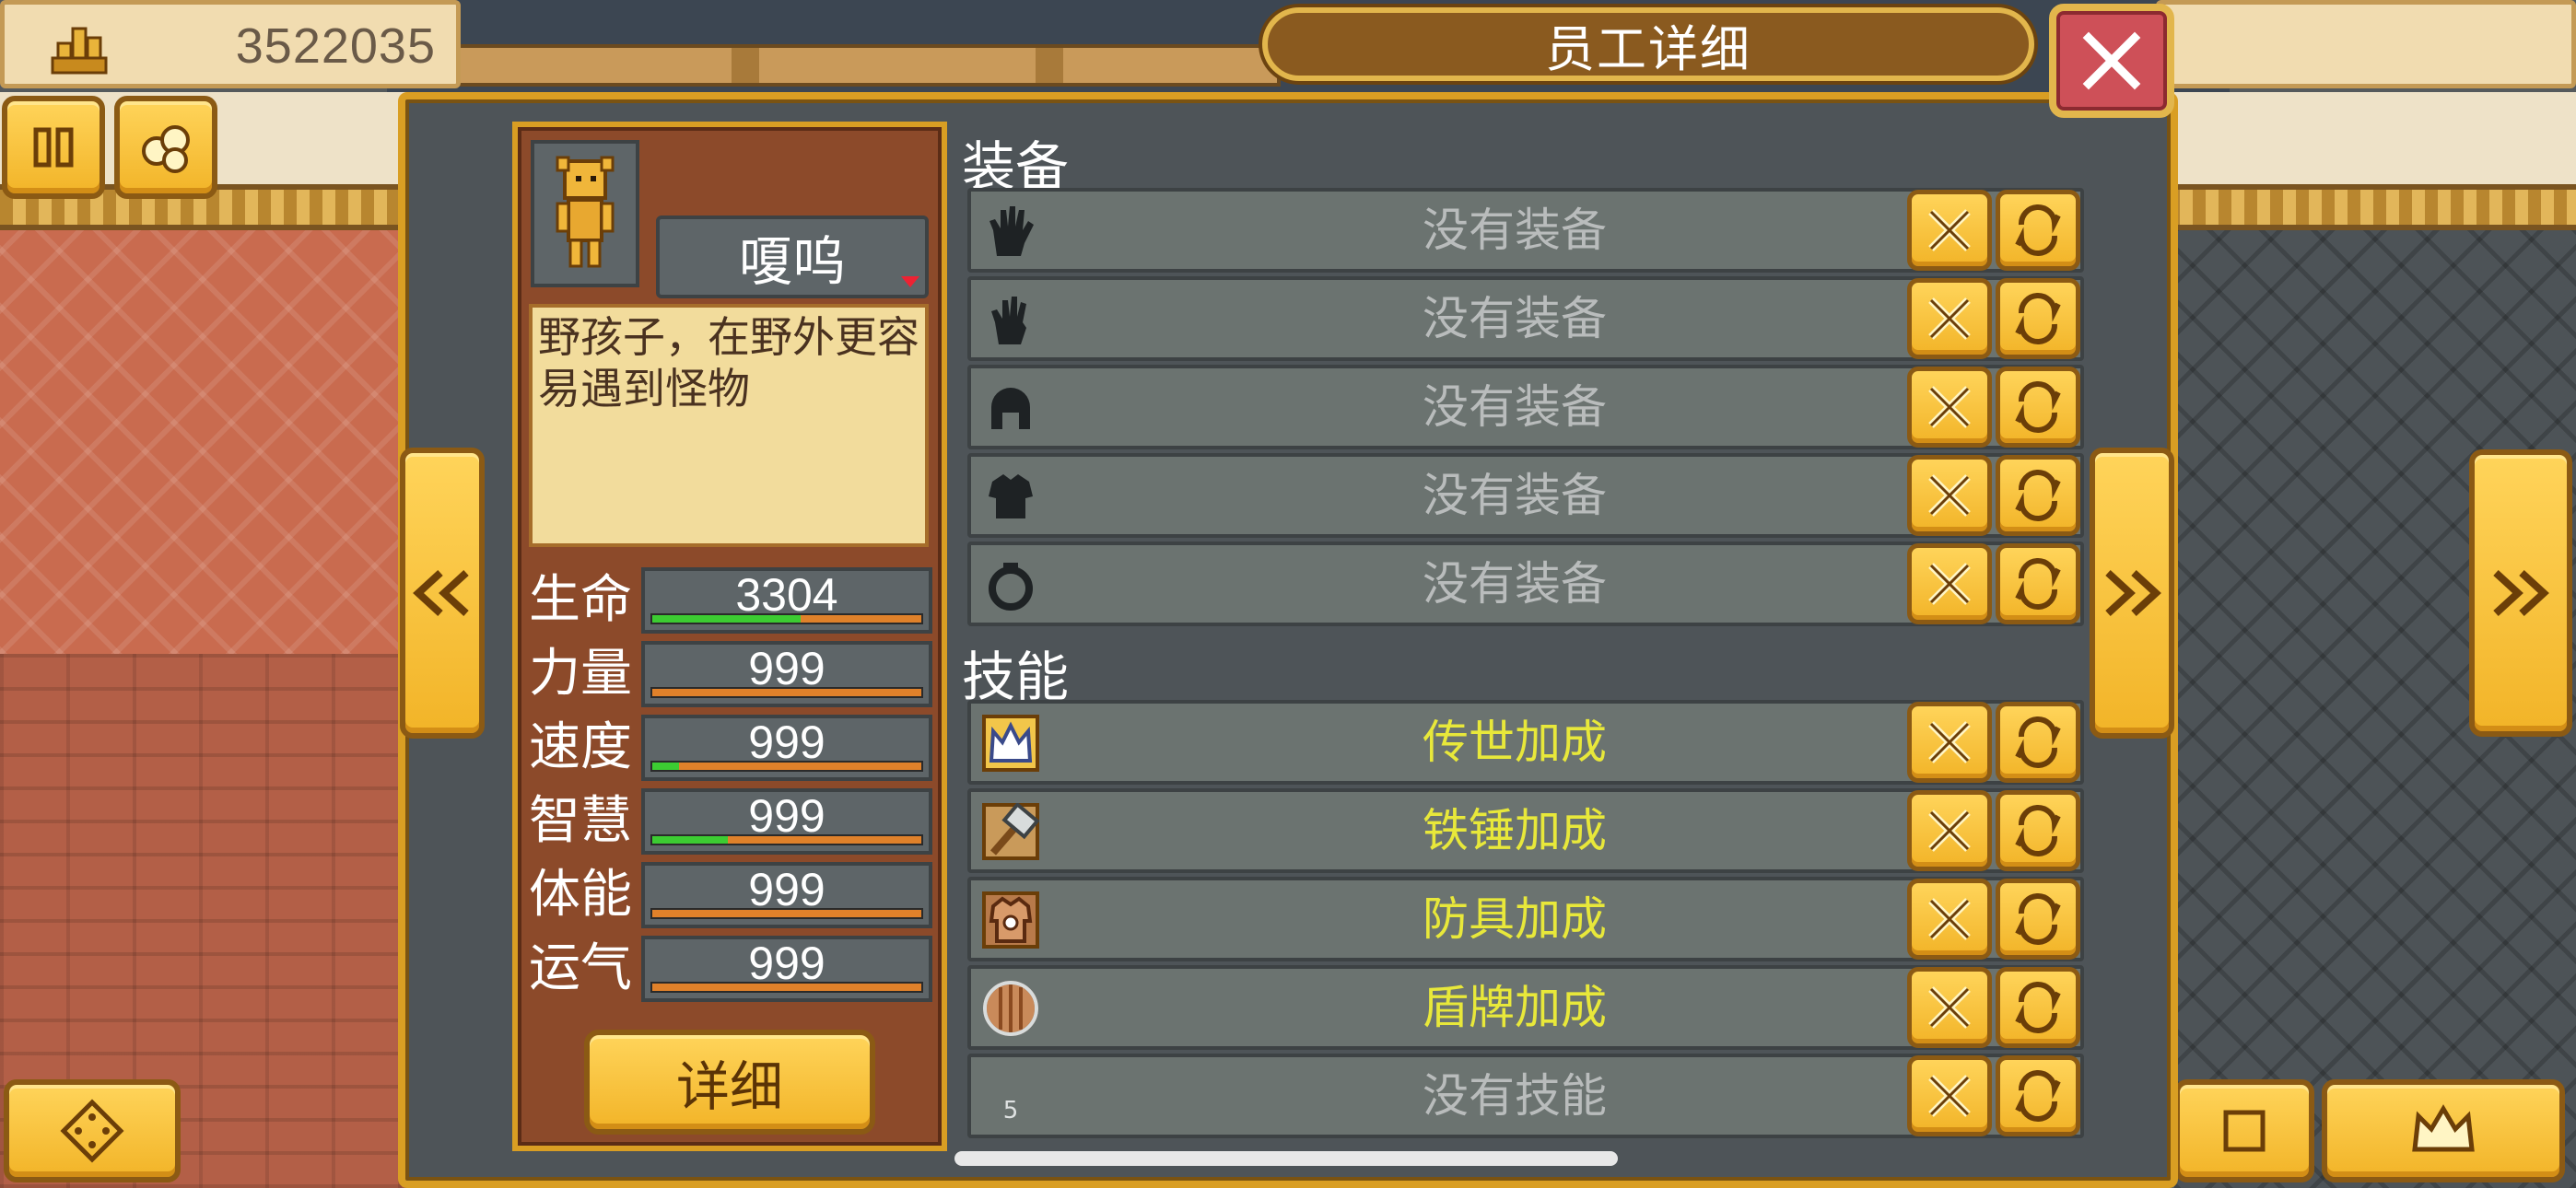 The image size is (2576, 1188). I want to click on gold-stack-icon, so click(79, 51).